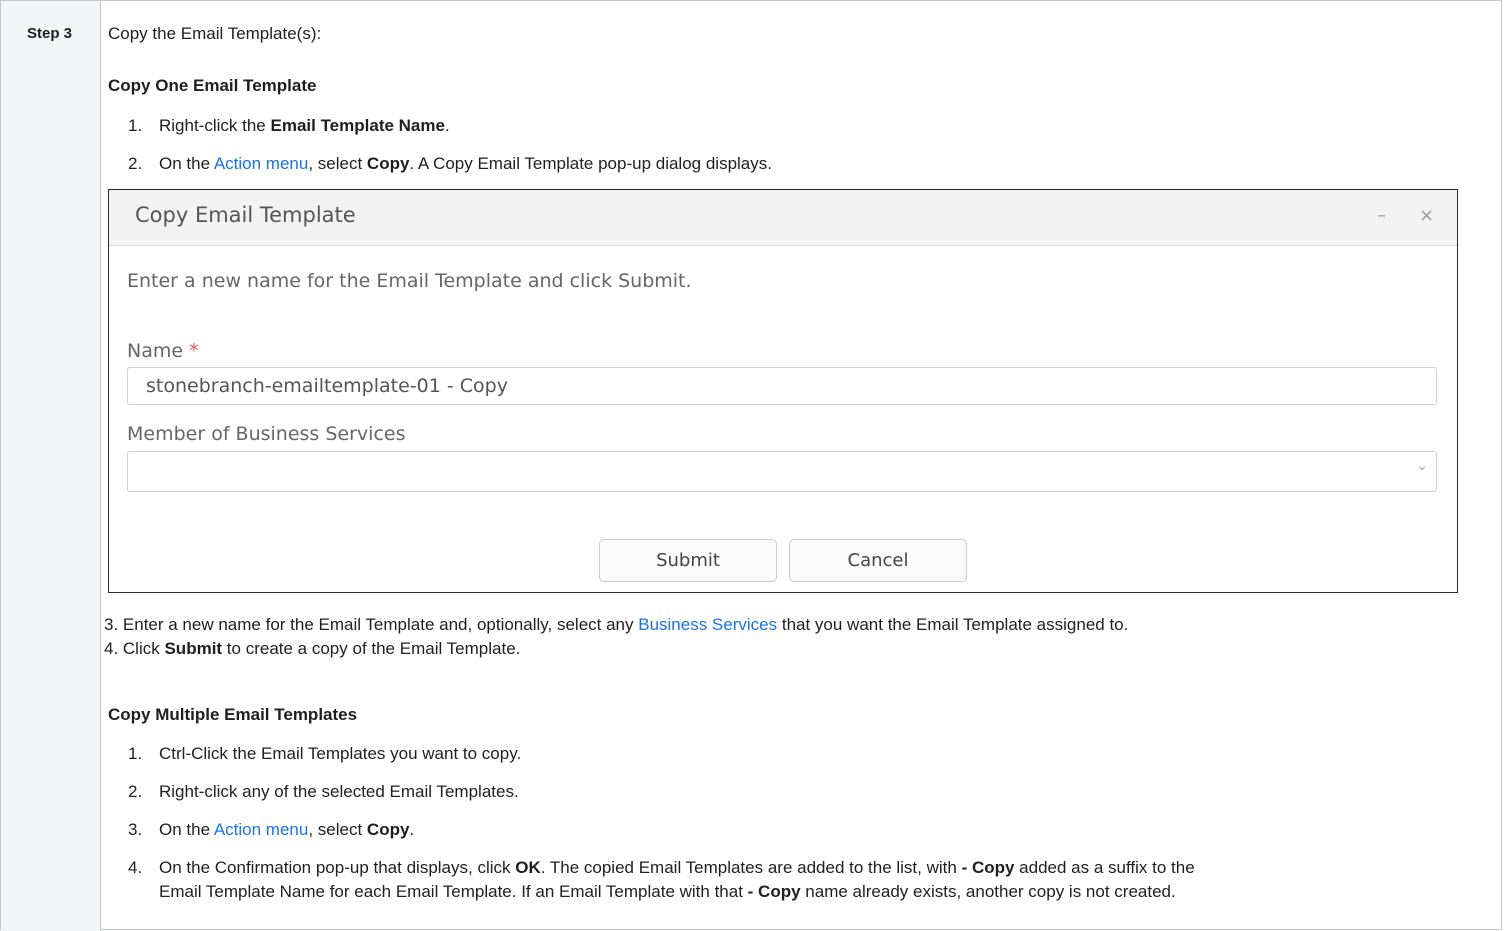  What do you see at coordinates (783, 218) in the screenshot?
I see `dialog-header: Copy Email Template – ×` at bounding box center [783, 218].